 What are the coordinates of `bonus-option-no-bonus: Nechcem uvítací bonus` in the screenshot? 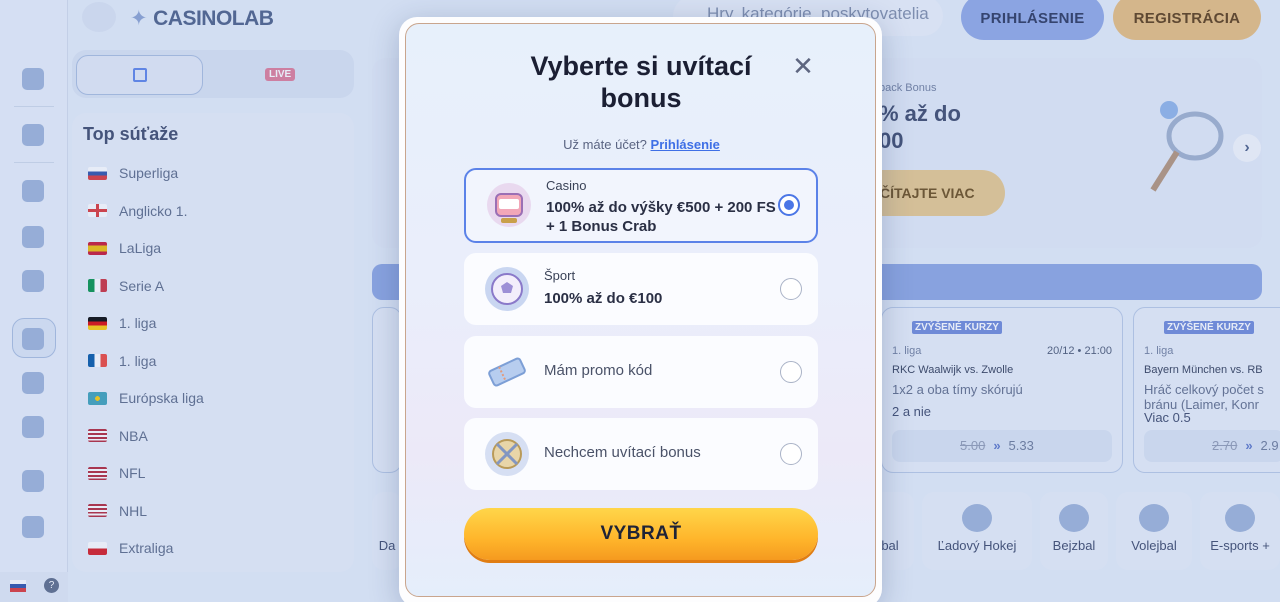 It's located at (641, 454).